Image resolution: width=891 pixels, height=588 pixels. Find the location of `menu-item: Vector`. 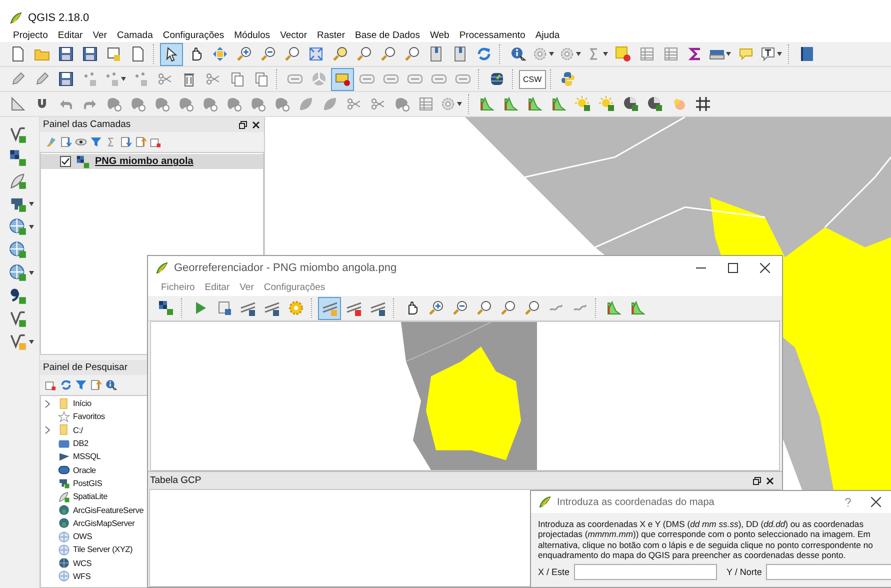

menu-item: Vector is located at coordinates (293, 35).